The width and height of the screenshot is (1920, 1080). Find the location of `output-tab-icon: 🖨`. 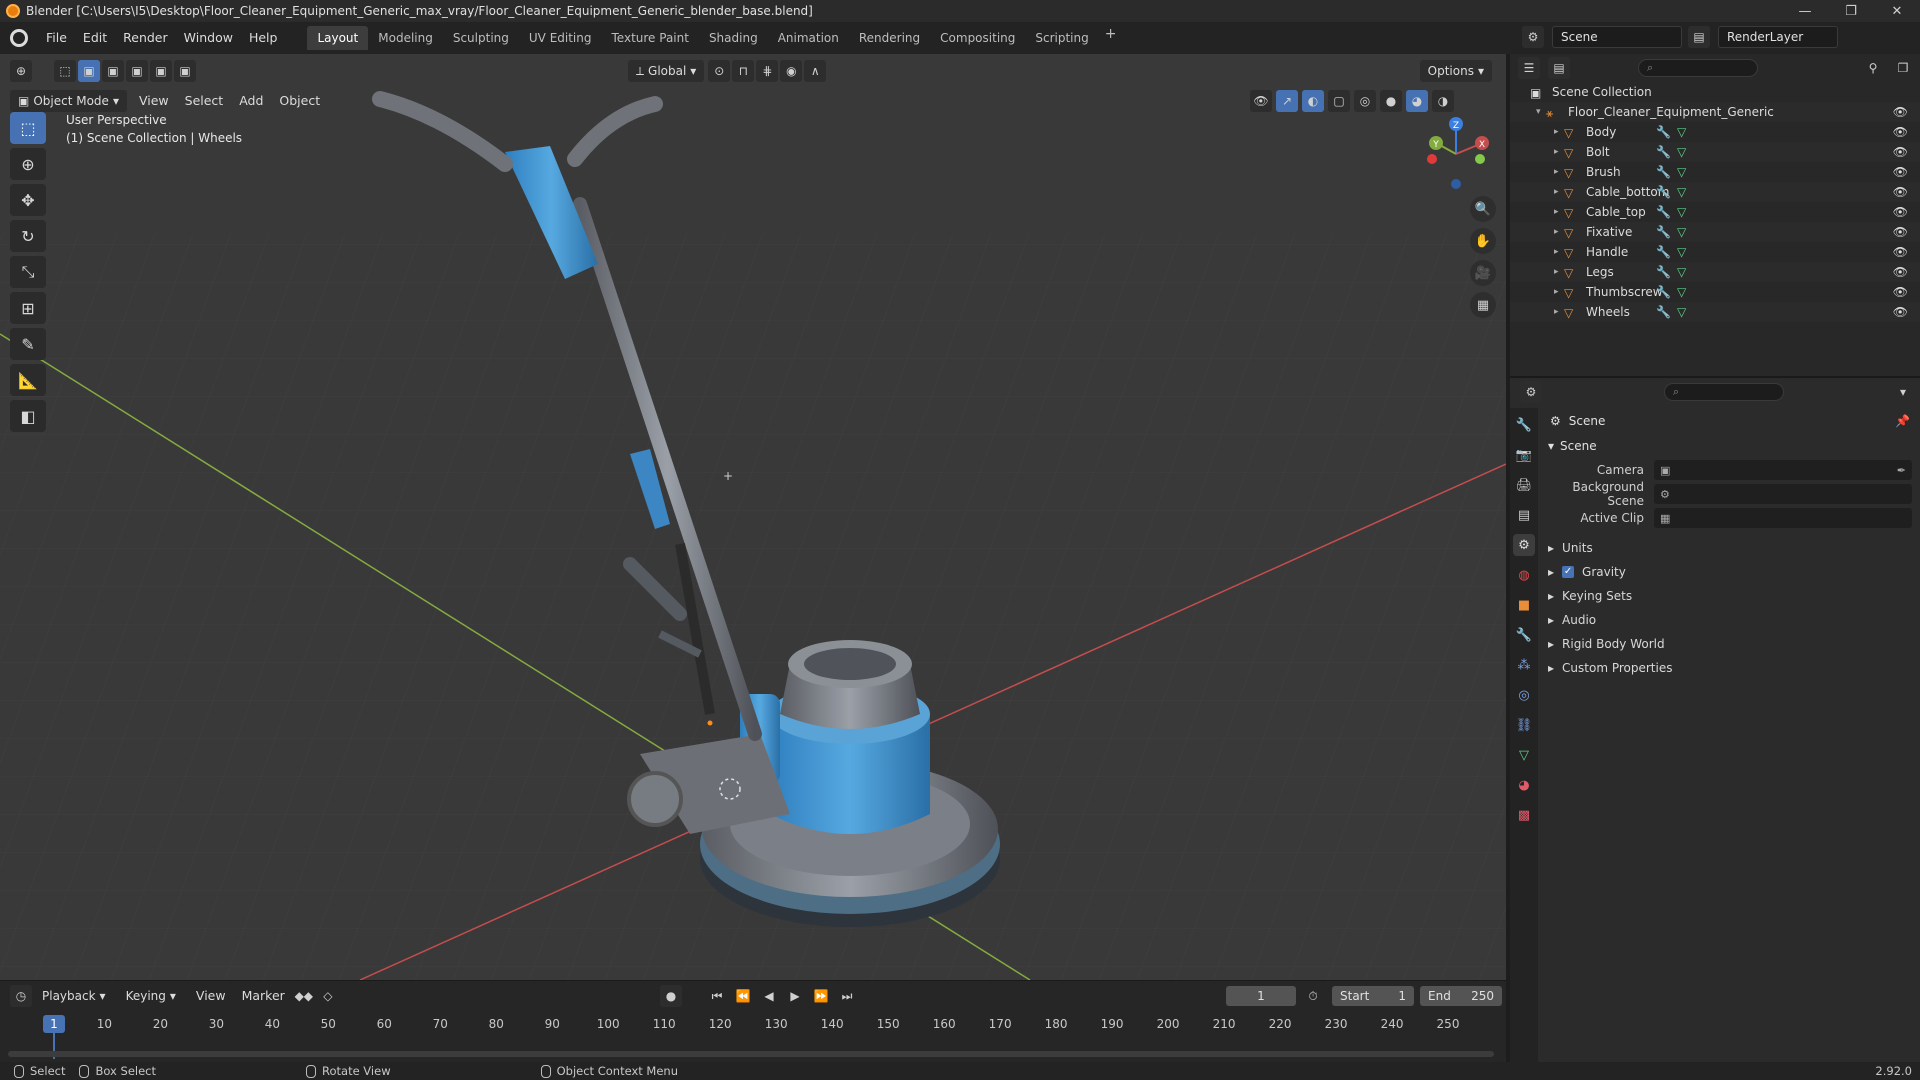

output-tab-icon: 🖨 is located at coordinates (1524, 485).